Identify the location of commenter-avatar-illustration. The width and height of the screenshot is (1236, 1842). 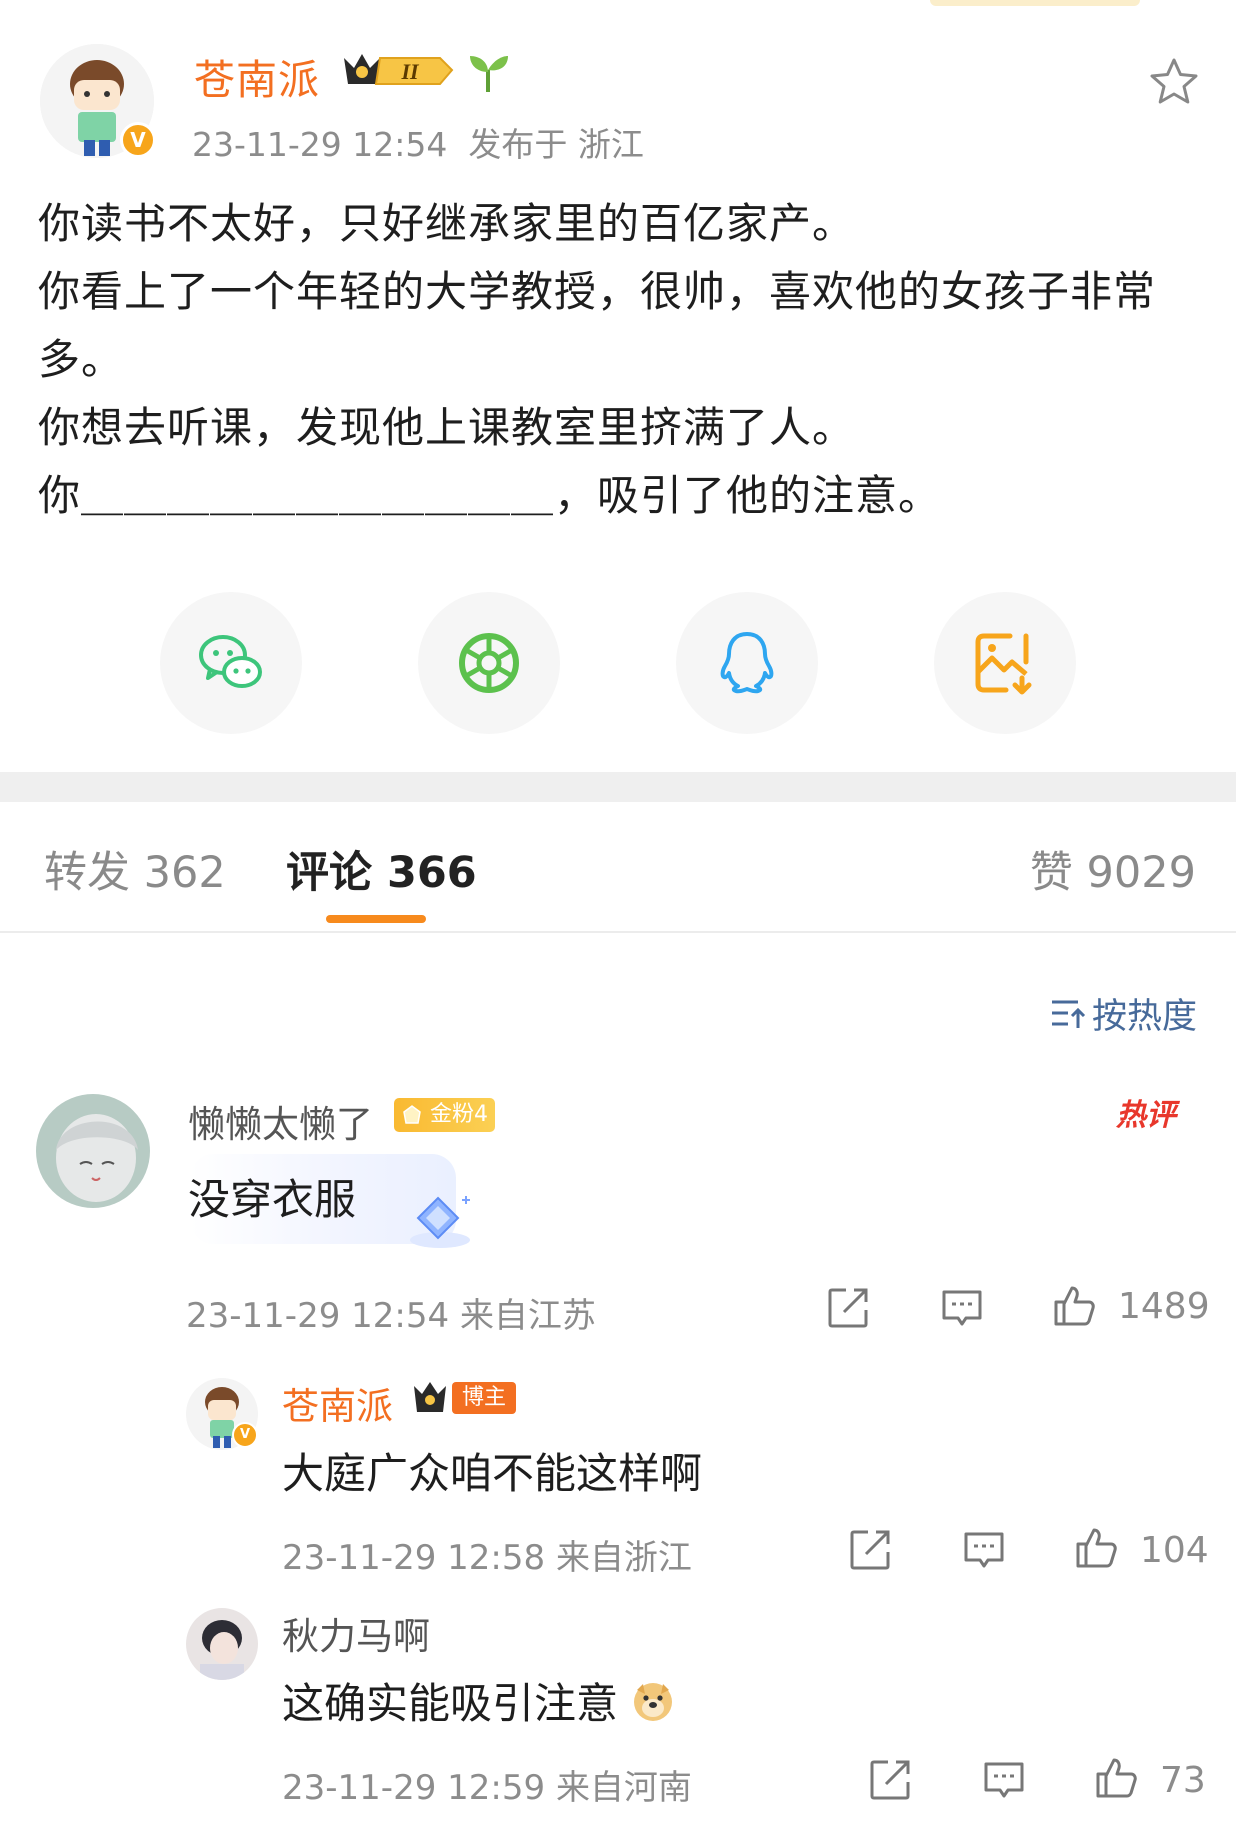
(93, 1151).